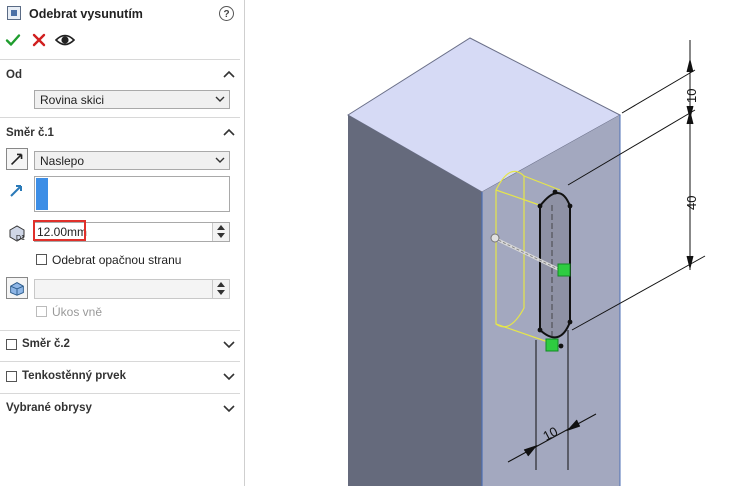  Describe the element at coordinates (39, 40) in the screenshot. I see `close-icon` at that location.